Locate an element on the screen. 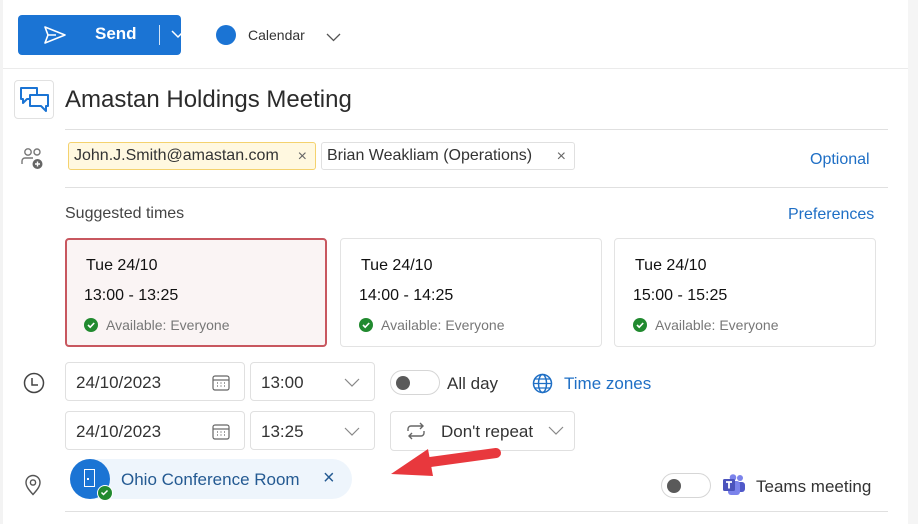  attendee-name: John.J.Smith@amastan.com is located at coordinates (176, 155).